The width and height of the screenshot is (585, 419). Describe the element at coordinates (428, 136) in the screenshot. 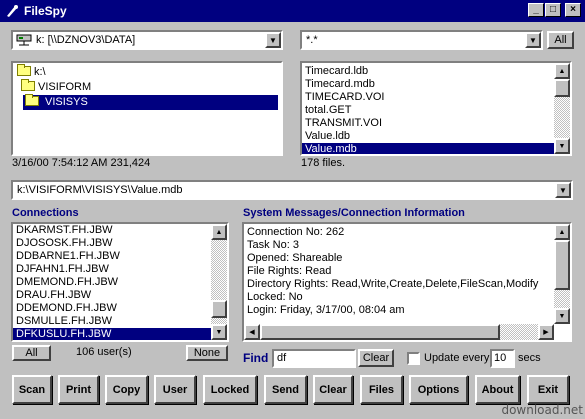

I see `file-item: Value.ldb` at that location.